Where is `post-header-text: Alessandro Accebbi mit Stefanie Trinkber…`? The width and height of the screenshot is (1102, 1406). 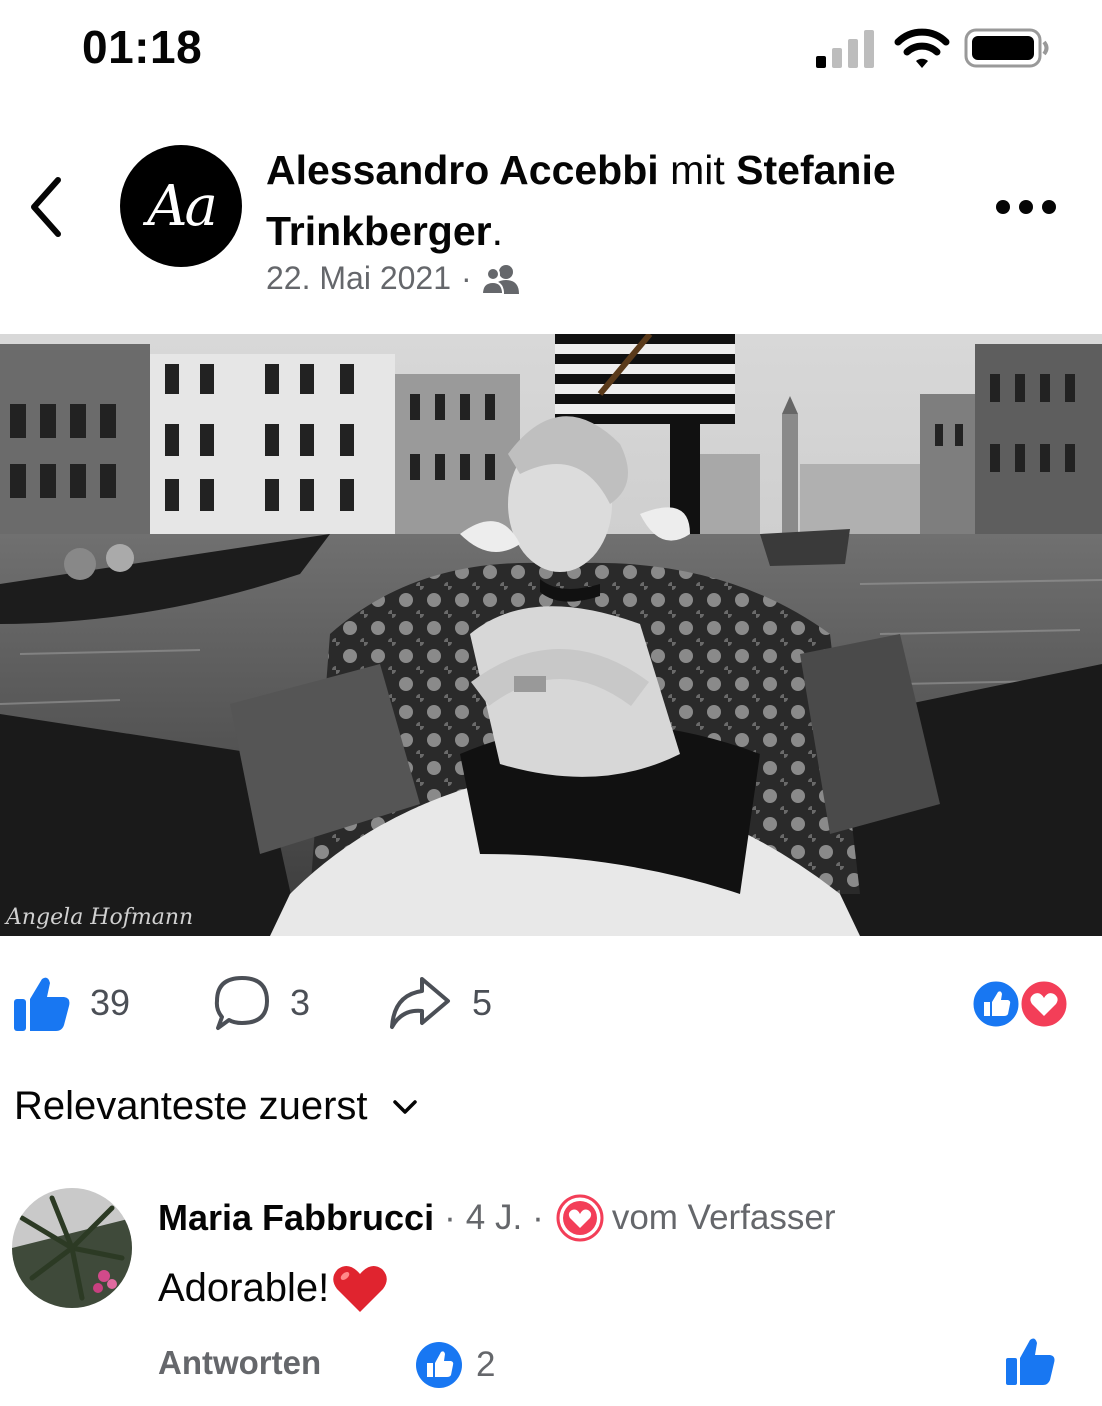
post-header-text: Alessandro Accebbi mit Stefanie Trinkber… is located at coordinates (626, 201).